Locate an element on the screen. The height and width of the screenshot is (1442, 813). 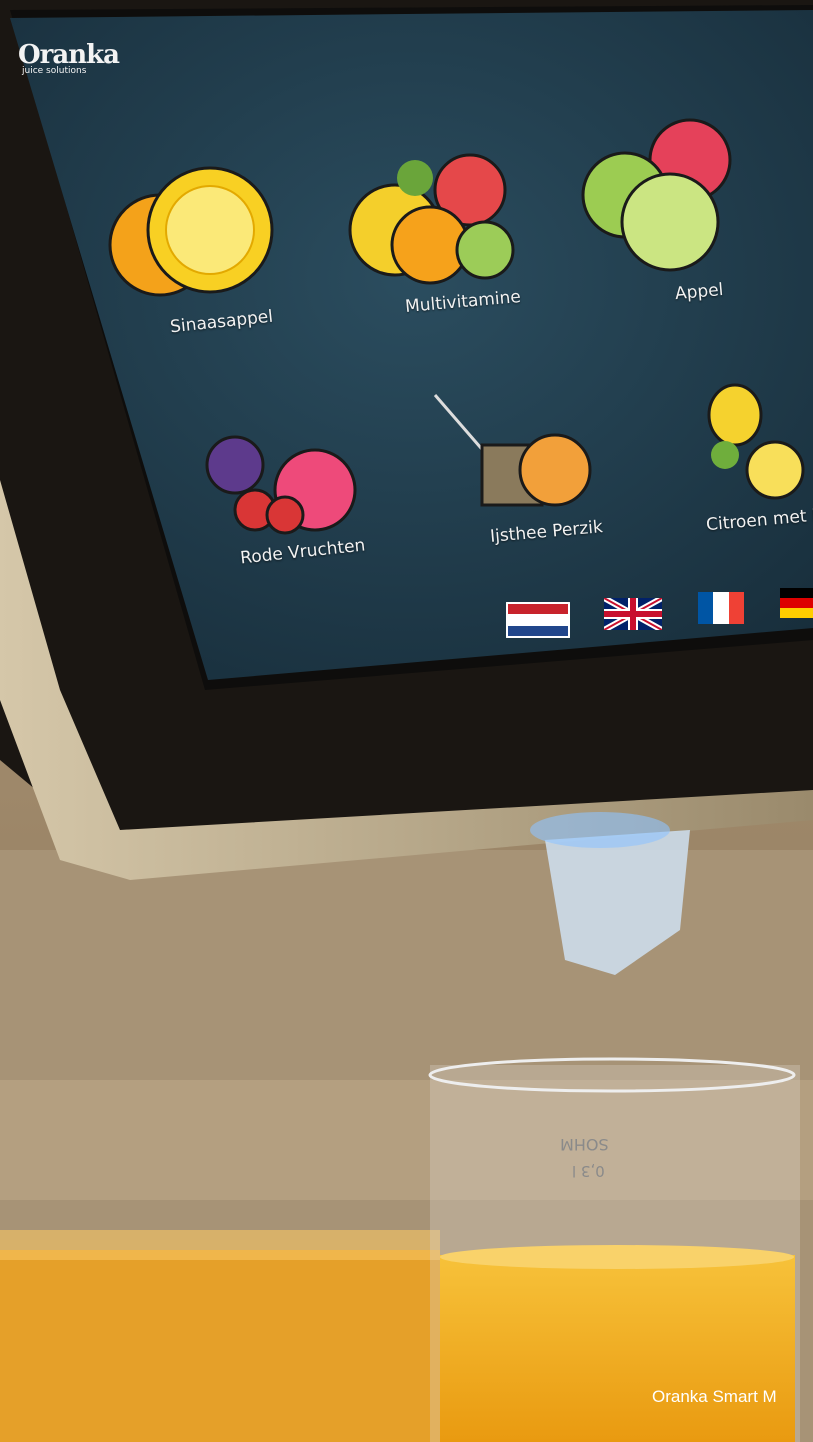
glass-brand-mark: SOHM is located at coordinates (584, 1144).